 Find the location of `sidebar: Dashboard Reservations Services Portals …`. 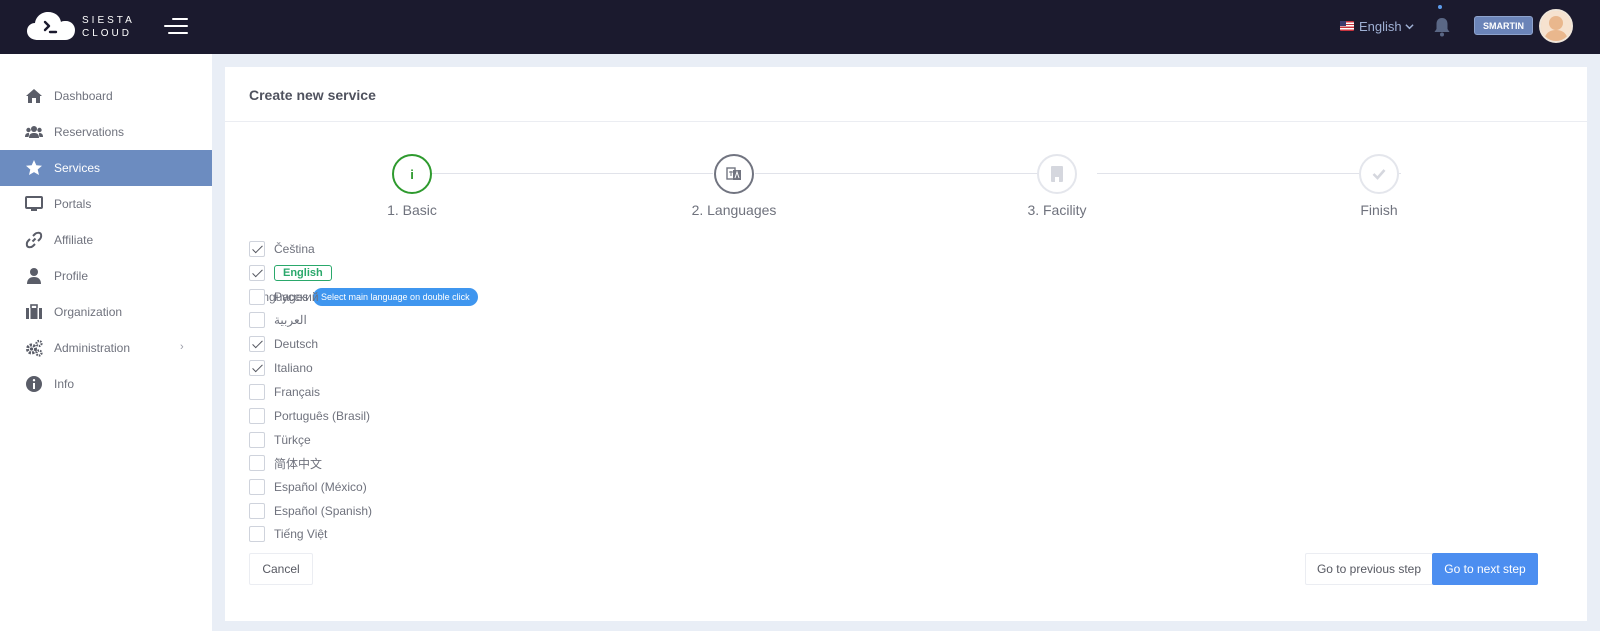

sidebar: Dashboard Reservations Services Portals … is located at coordinates (106, 342).